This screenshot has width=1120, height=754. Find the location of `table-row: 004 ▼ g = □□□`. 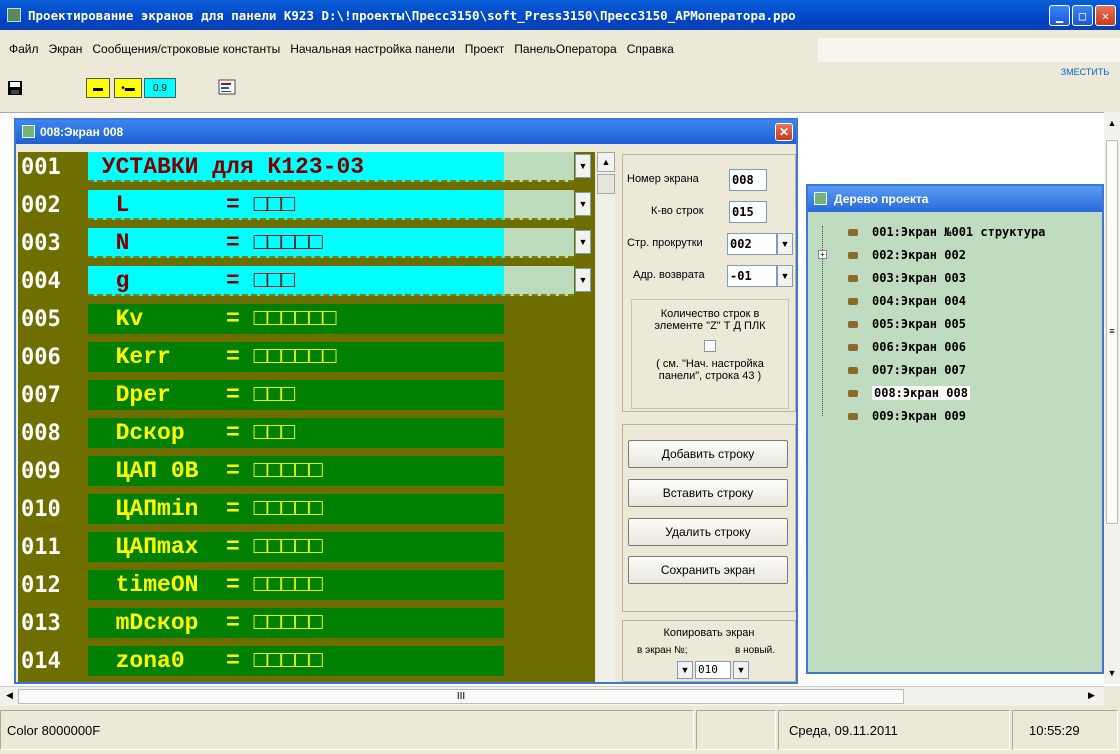

table-row: 004 ▼ g = □□□ is located at coordinates (306, 282).